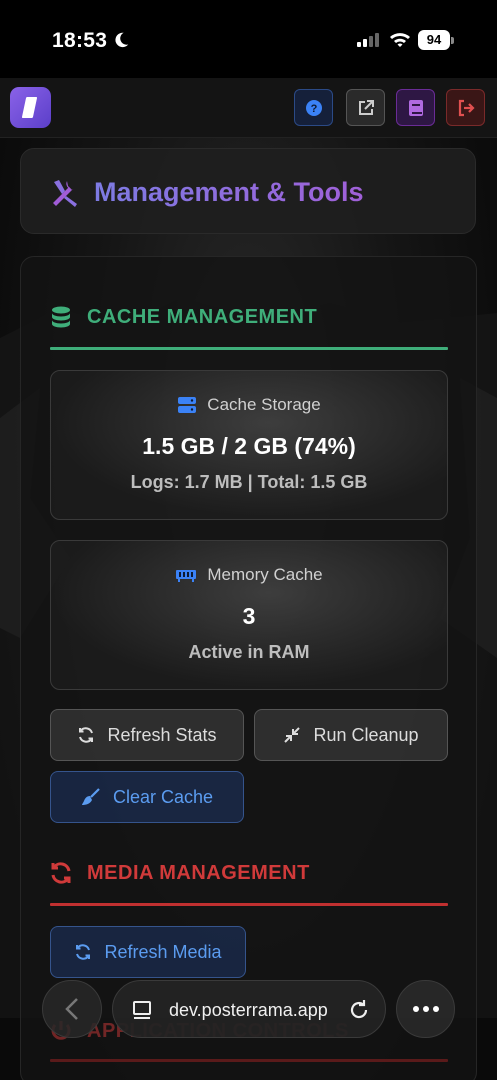  I want to click on logout-button, so click(465, 107).